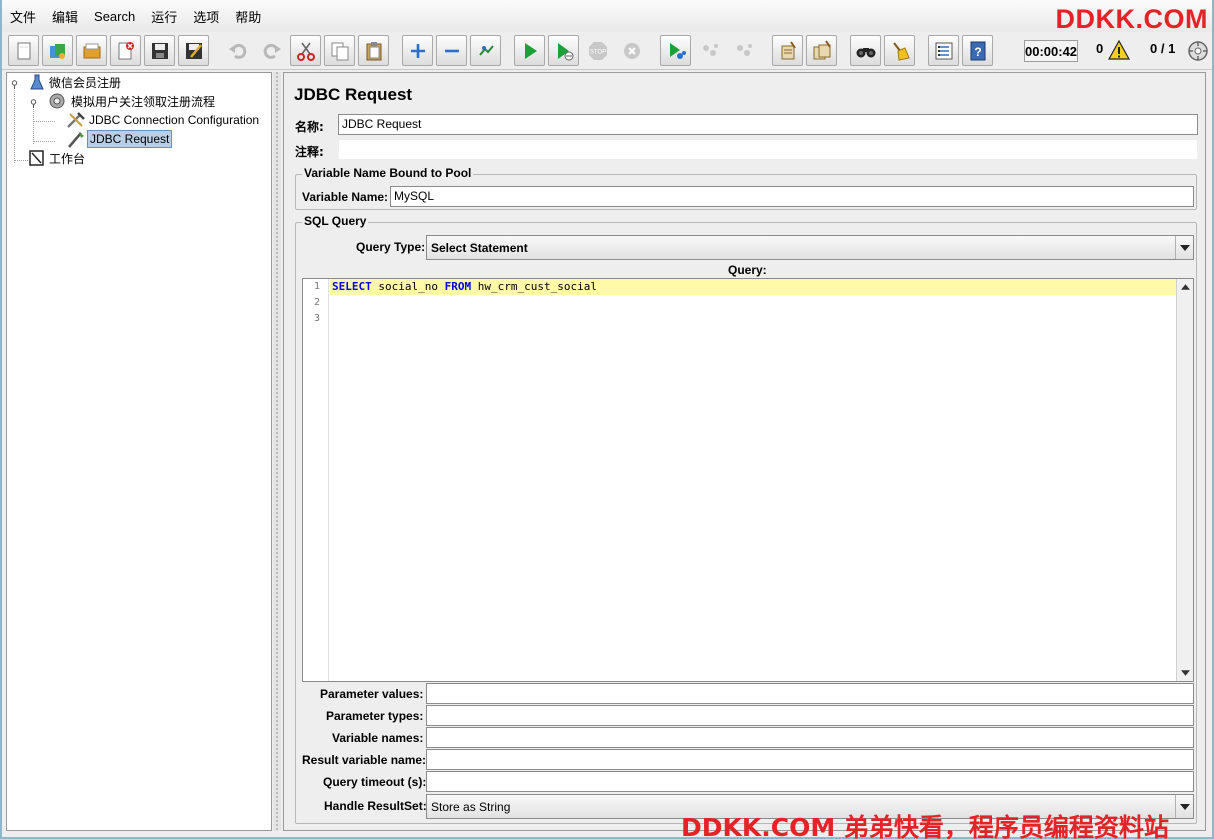 Image resolution: width=1214 pixels, height=839 pixels. I want to click on parameter-types-field, so click(810, 715).